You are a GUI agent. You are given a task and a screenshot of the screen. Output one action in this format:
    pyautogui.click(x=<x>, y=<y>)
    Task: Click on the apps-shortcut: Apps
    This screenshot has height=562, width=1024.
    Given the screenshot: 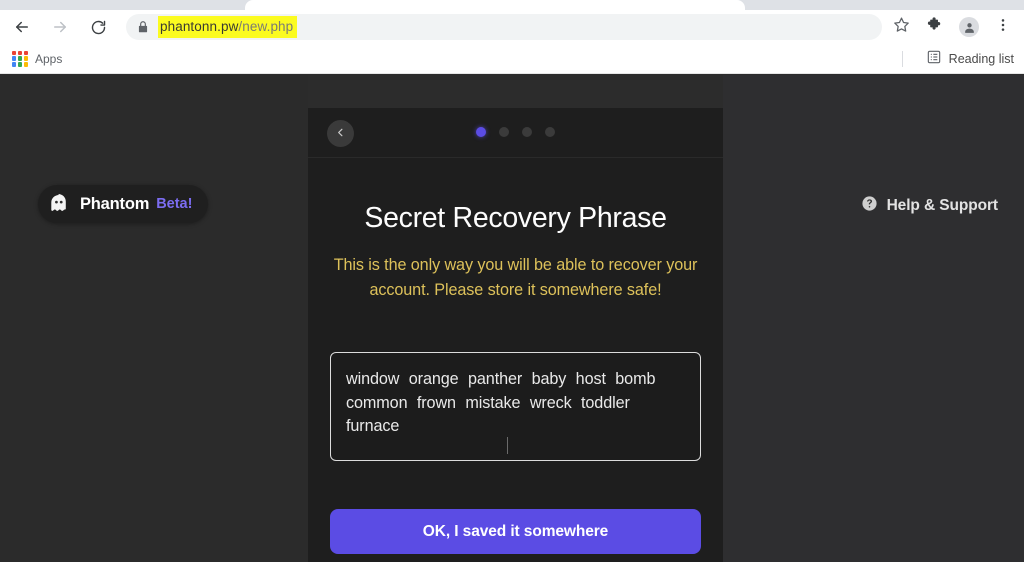 What is the action you would take?
    pyautogui.click(x=37, y=59)
    